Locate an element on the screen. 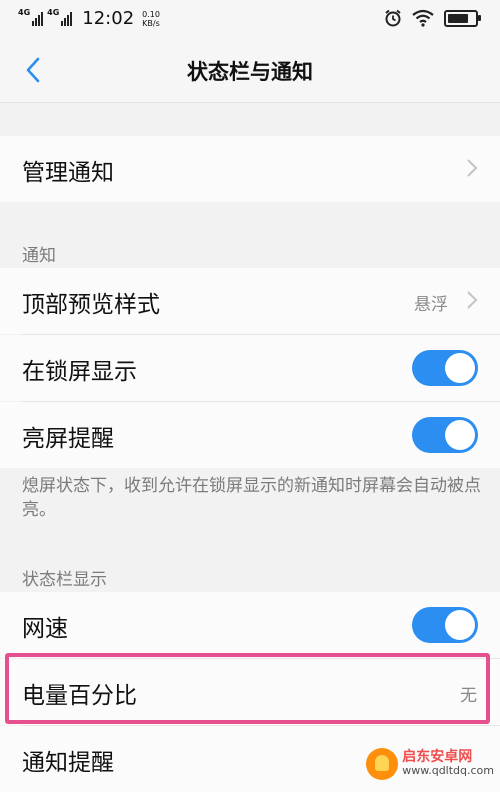 The width and height of the screenshot is (500, 792). network-speed: 0.10 KB/s is located at coordinates (151, 19).